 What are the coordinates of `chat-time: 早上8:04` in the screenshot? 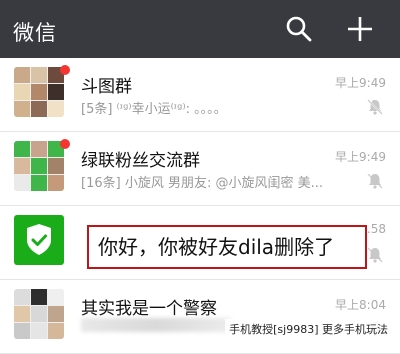 It's located at (360, 305).